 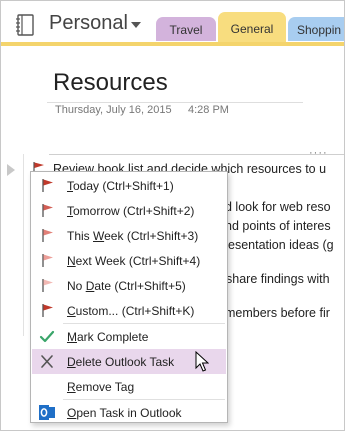 I want to click on menu-item-no-date: No Date (Ctrl+Shift+5), so click(x=129, y=285).